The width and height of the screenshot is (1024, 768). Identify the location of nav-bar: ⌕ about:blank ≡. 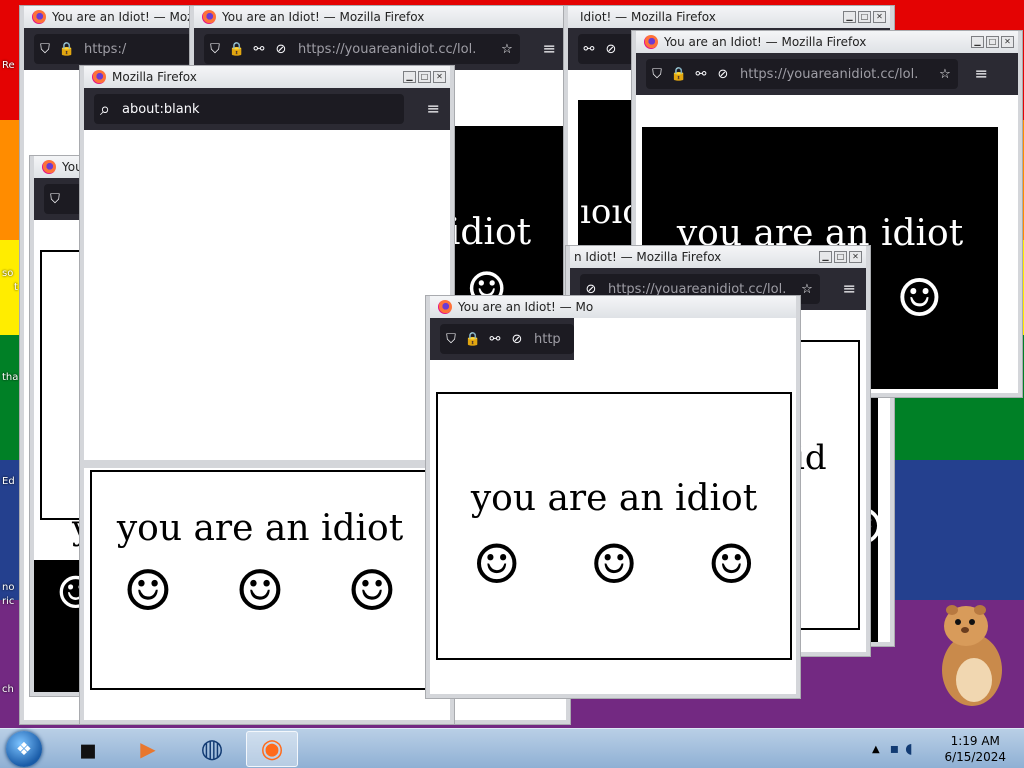
(267, 109).